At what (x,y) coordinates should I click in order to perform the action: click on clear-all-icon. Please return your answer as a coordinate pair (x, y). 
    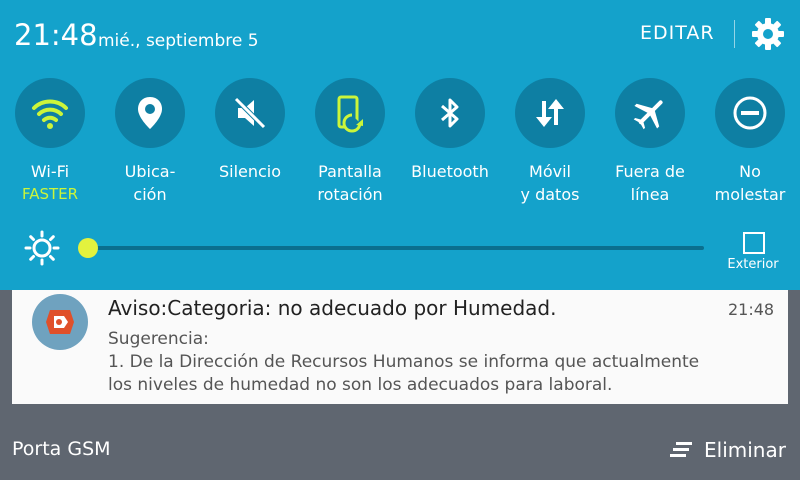
    Looking at the image, I should click on (681, 449).